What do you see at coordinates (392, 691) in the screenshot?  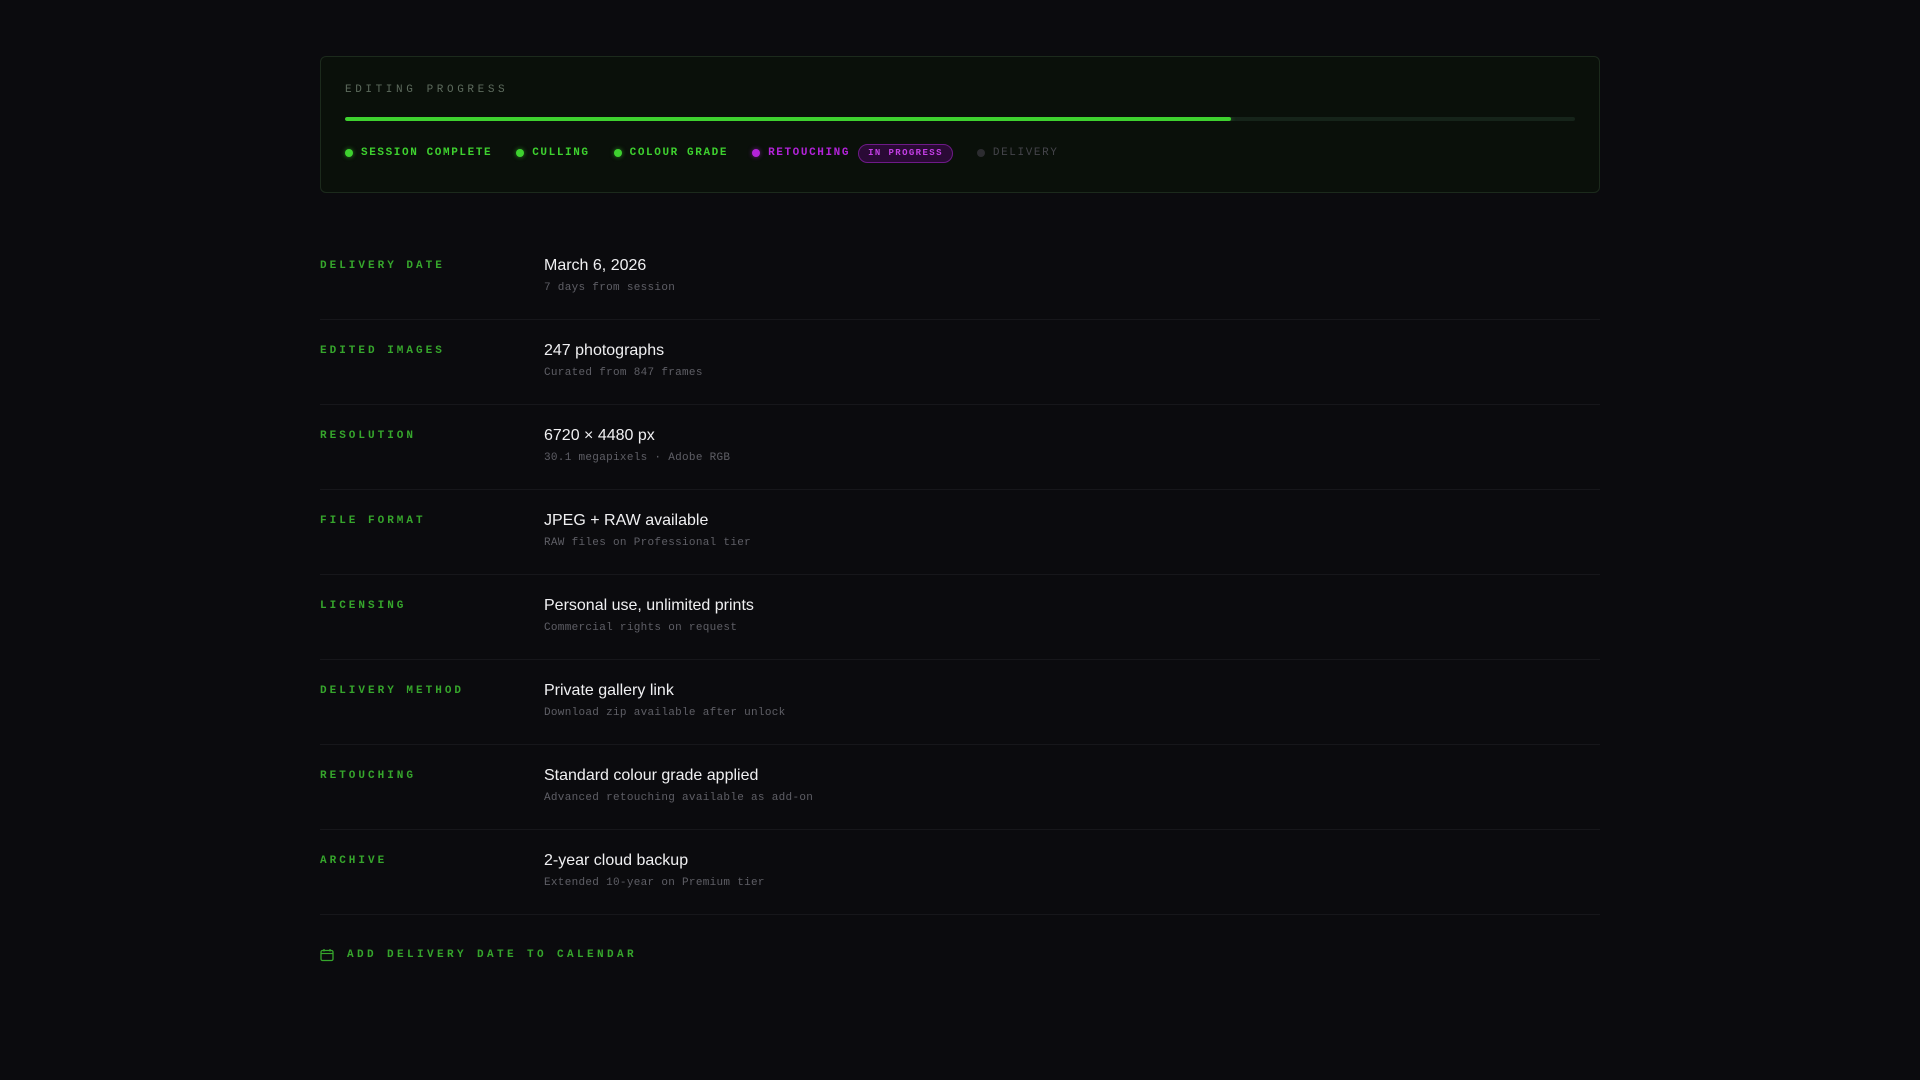 I see `detail-label: DELIVERY METHOD` at bounding box center [392, 691].